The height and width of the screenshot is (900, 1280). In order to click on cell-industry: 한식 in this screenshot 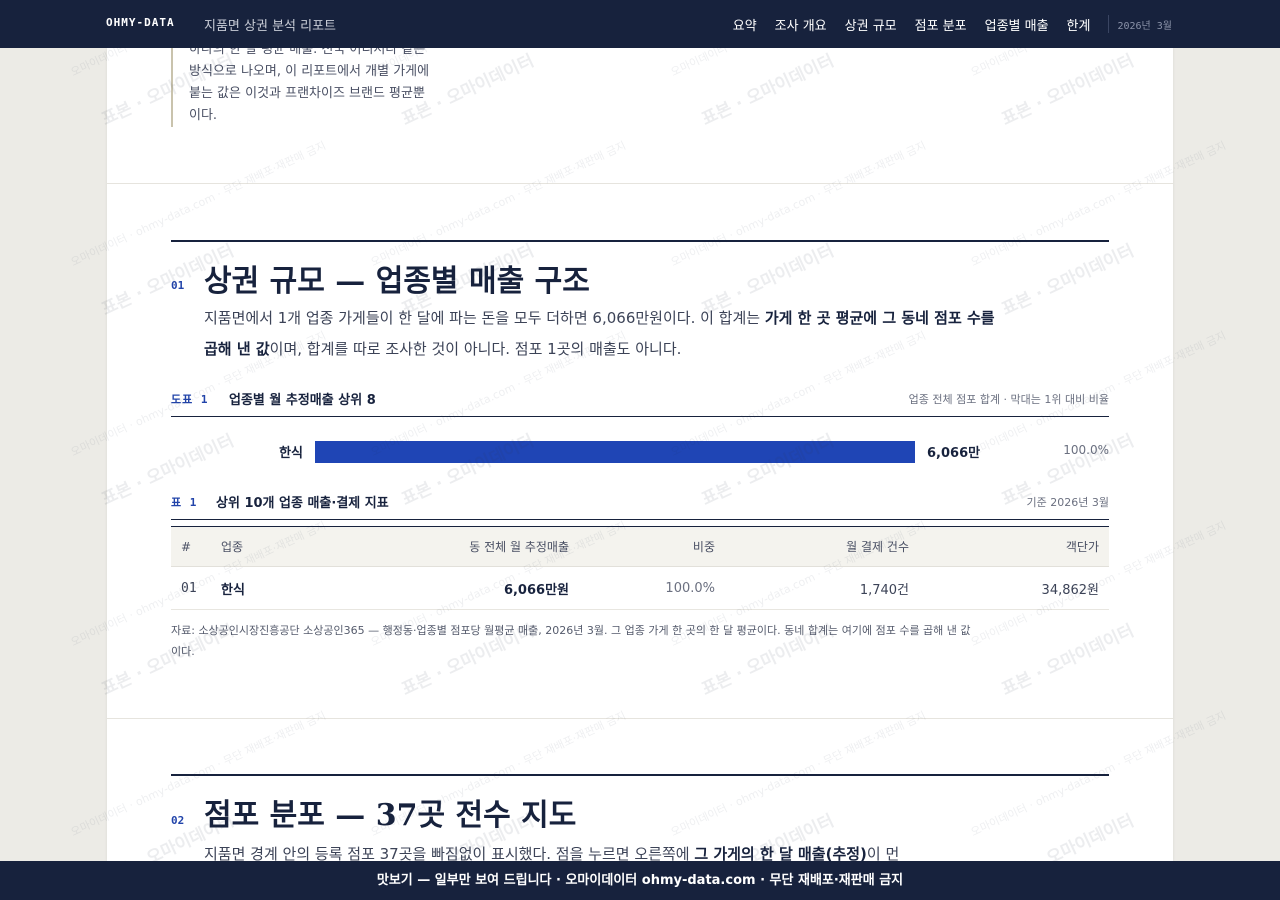, I will do `click(269, 588)`.